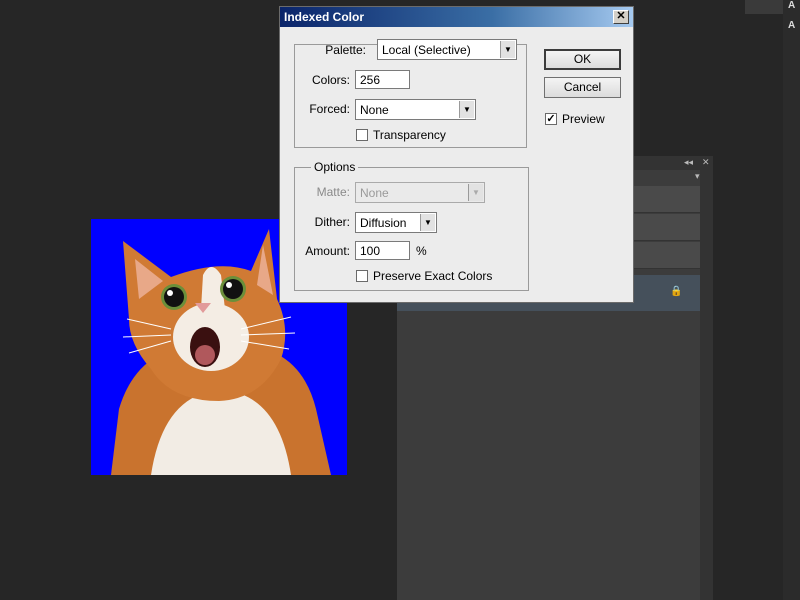 The width and height of the screenshot is (800, 600). Describe the element at coordinates (345, 50) in the screenshot. I see `palette-label: Palette:` at that location.